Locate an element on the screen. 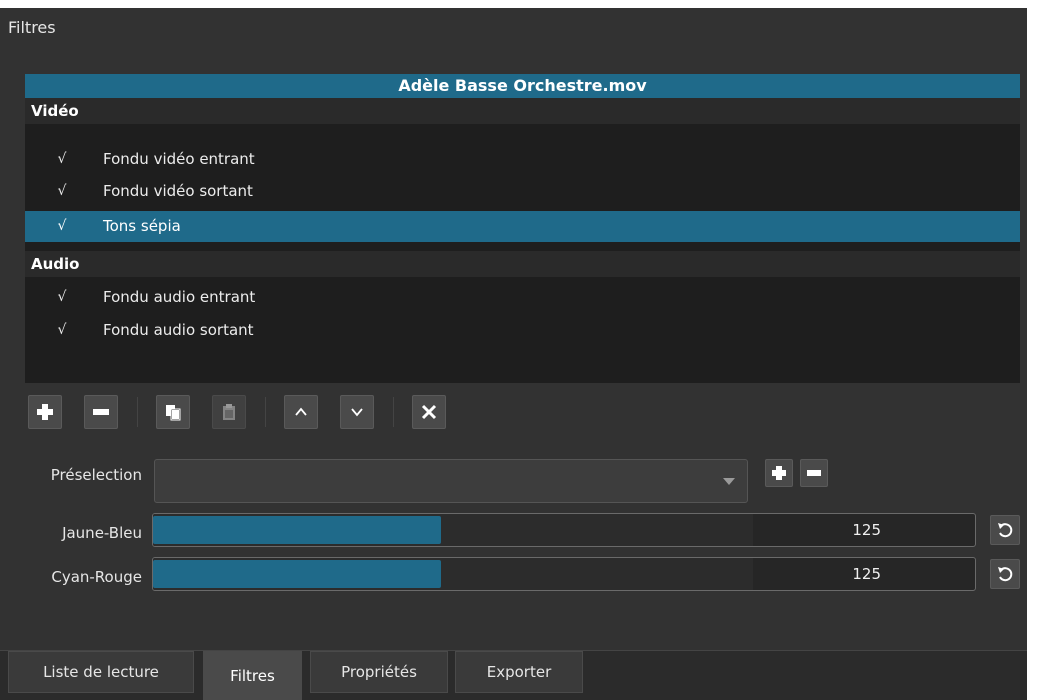  audio-group-header: Audio is located at coordinates (522, 264).